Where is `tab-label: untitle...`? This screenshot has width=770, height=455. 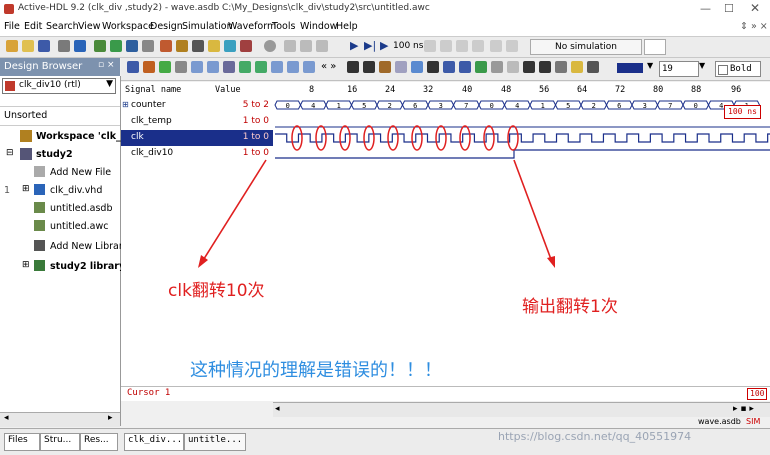 tab-label: untitle... is located at coordinates (215, 440).